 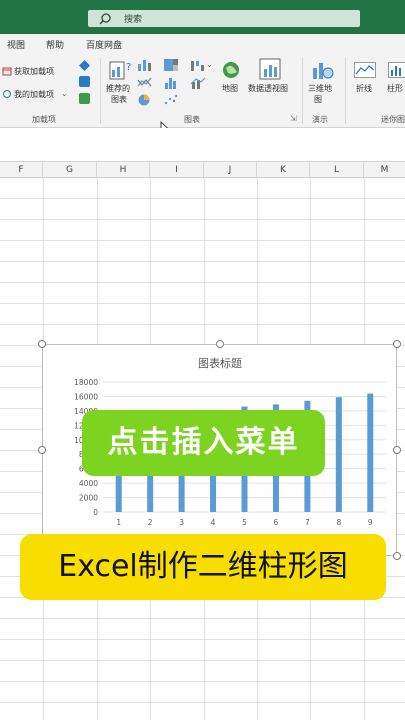 I want to click on y-tick-label: 18000, so click(x=86, y=382).